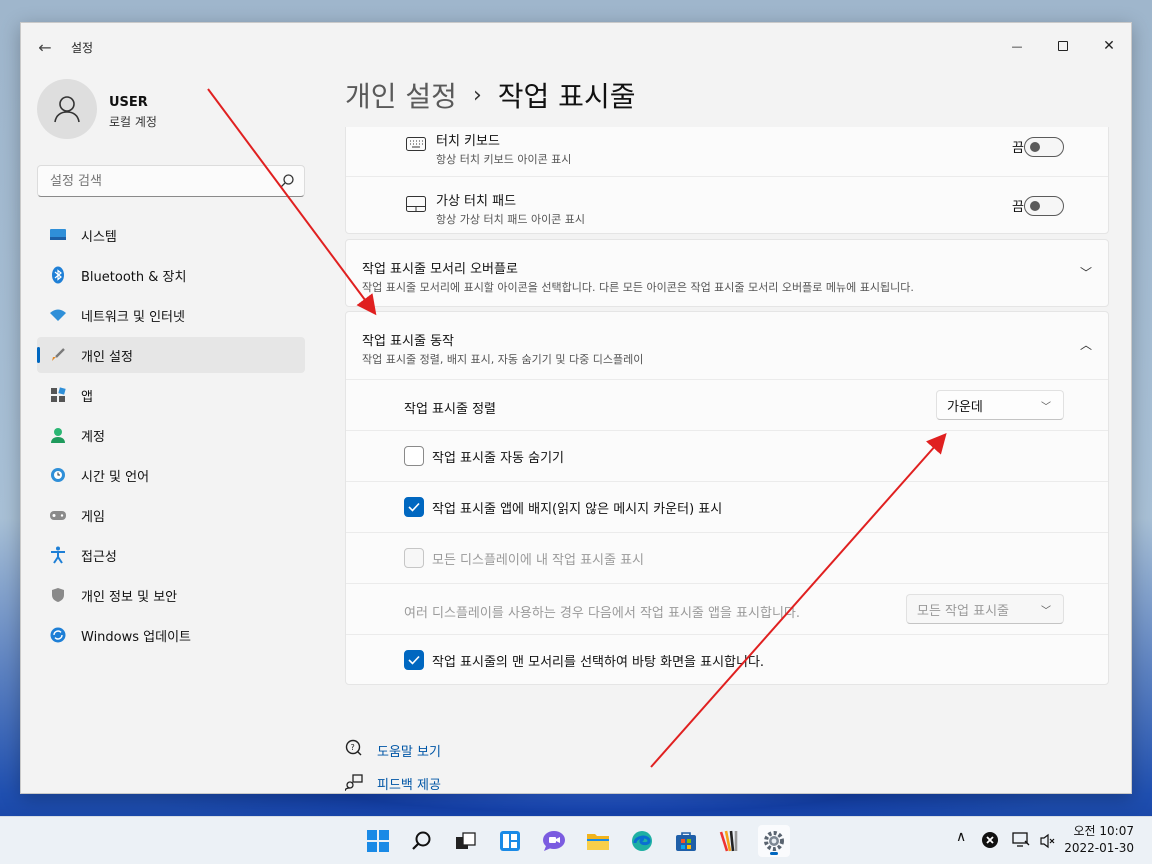 The width and height of the screenshot is (1152, 864). Describe the element at coordinates (171, 595) in the screenshot. I see `sidebar-item-privacy: 개인 정보 및 보안` at that location.